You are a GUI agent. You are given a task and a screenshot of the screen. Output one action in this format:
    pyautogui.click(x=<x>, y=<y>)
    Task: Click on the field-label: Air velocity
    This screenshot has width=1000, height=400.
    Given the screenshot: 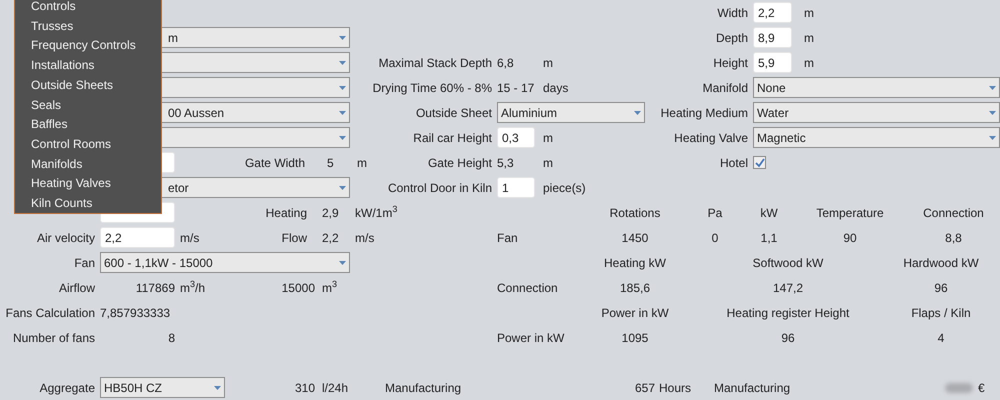 What is the action you would take?
    pyautogui.click(x=65, y=238)
    